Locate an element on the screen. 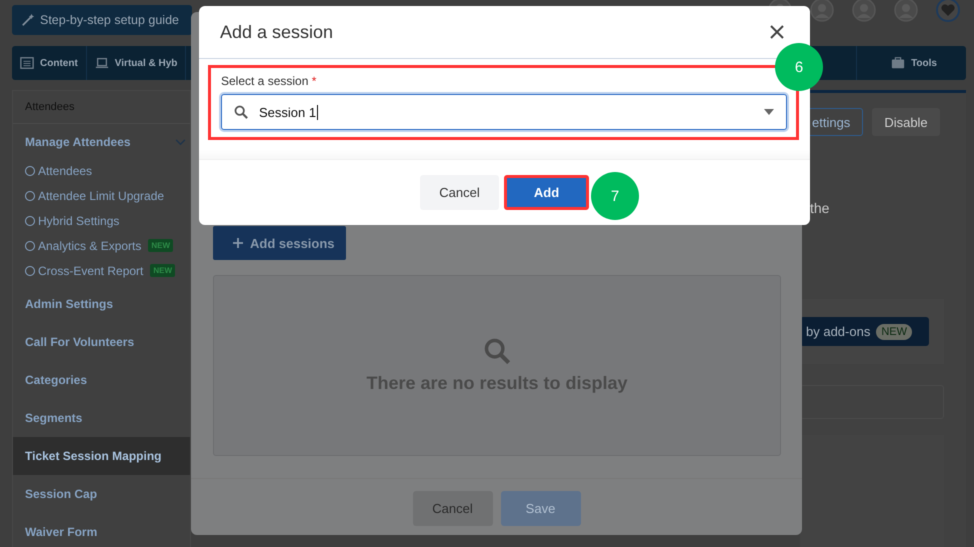  sidebar-item: Ticket Session Mapping is located at coordinates (101, 456).